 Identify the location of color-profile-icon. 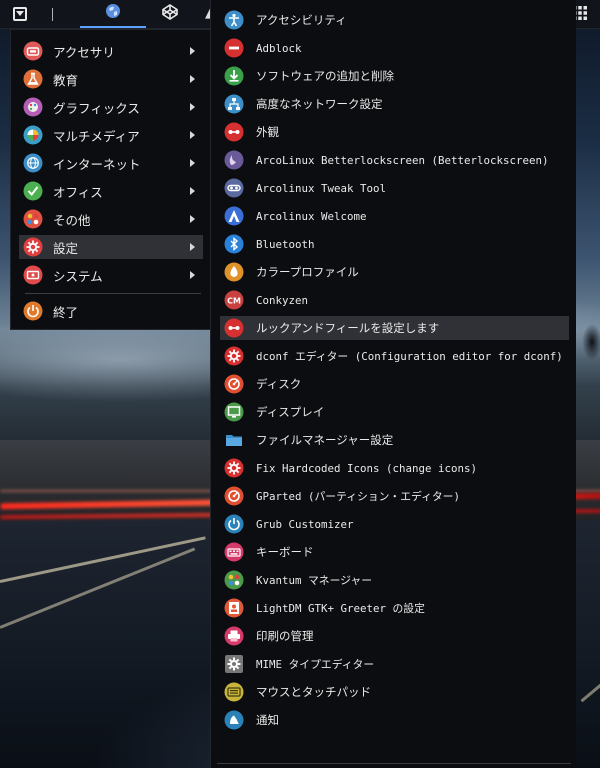
(234, 272).